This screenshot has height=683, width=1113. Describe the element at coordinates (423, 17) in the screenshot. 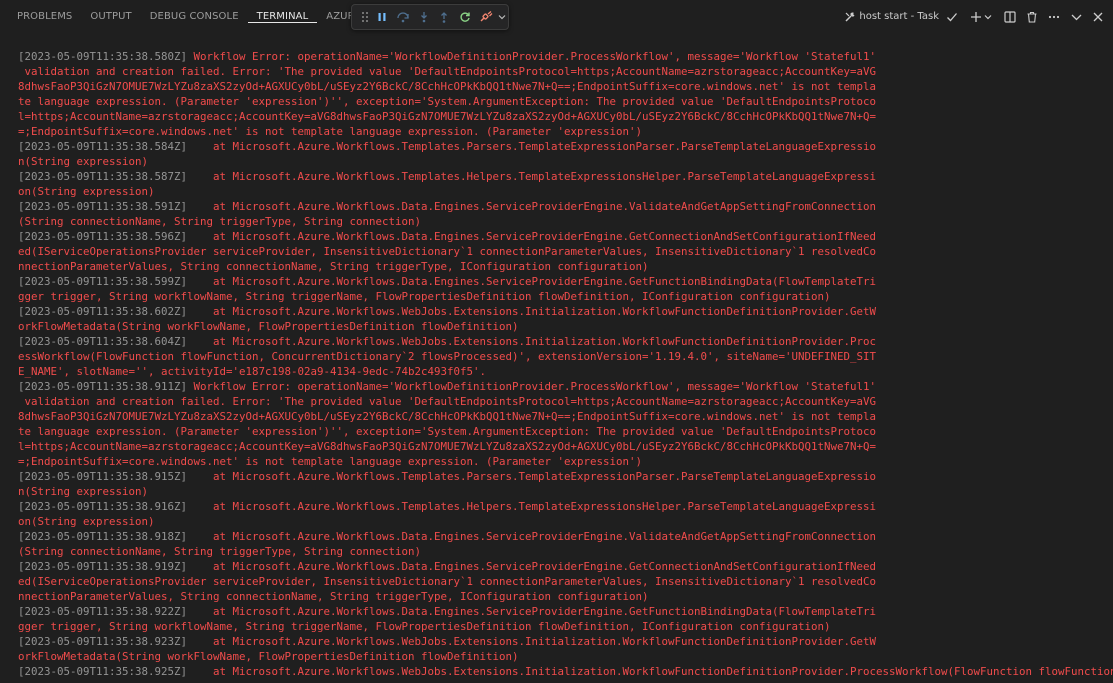

I see `step-into-icon` at that location.